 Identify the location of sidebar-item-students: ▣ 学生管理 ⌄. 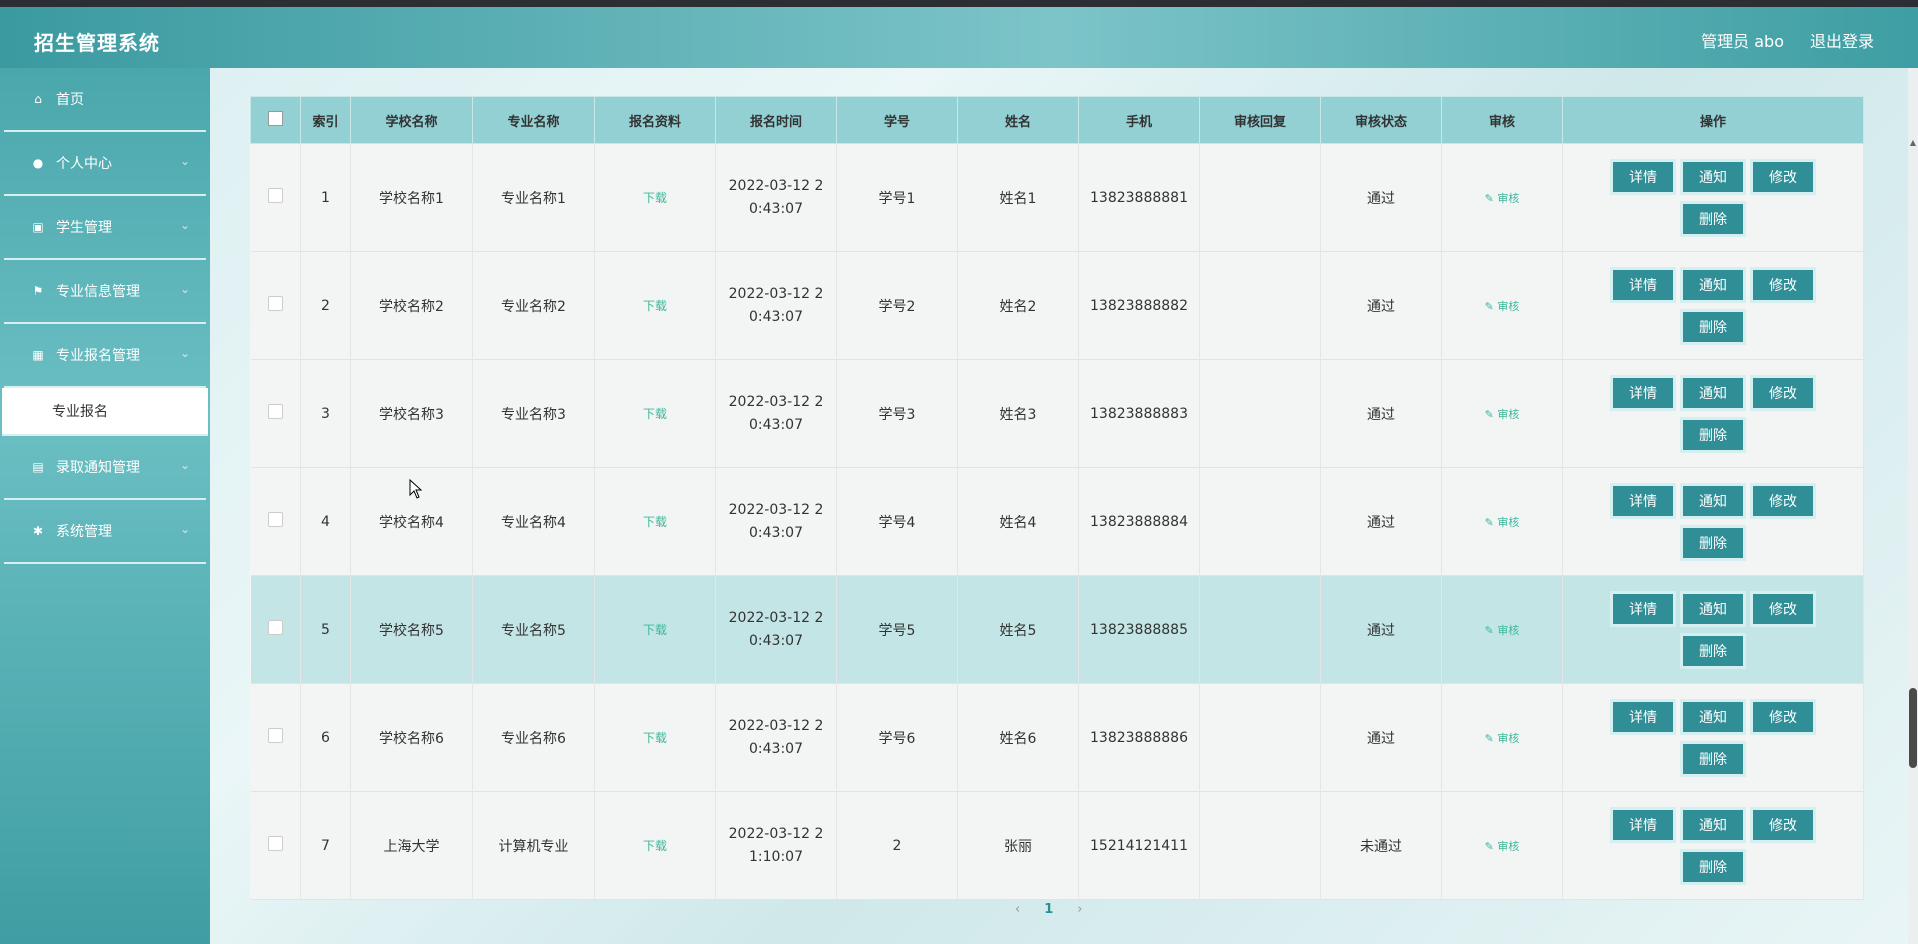
(105, 228).